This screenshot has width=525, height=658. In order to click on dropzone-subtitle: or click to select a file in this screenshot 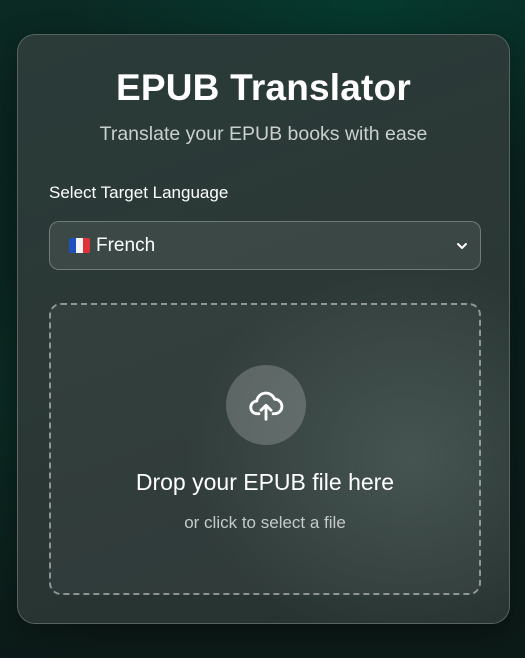, I will do `click(265, 522)`.